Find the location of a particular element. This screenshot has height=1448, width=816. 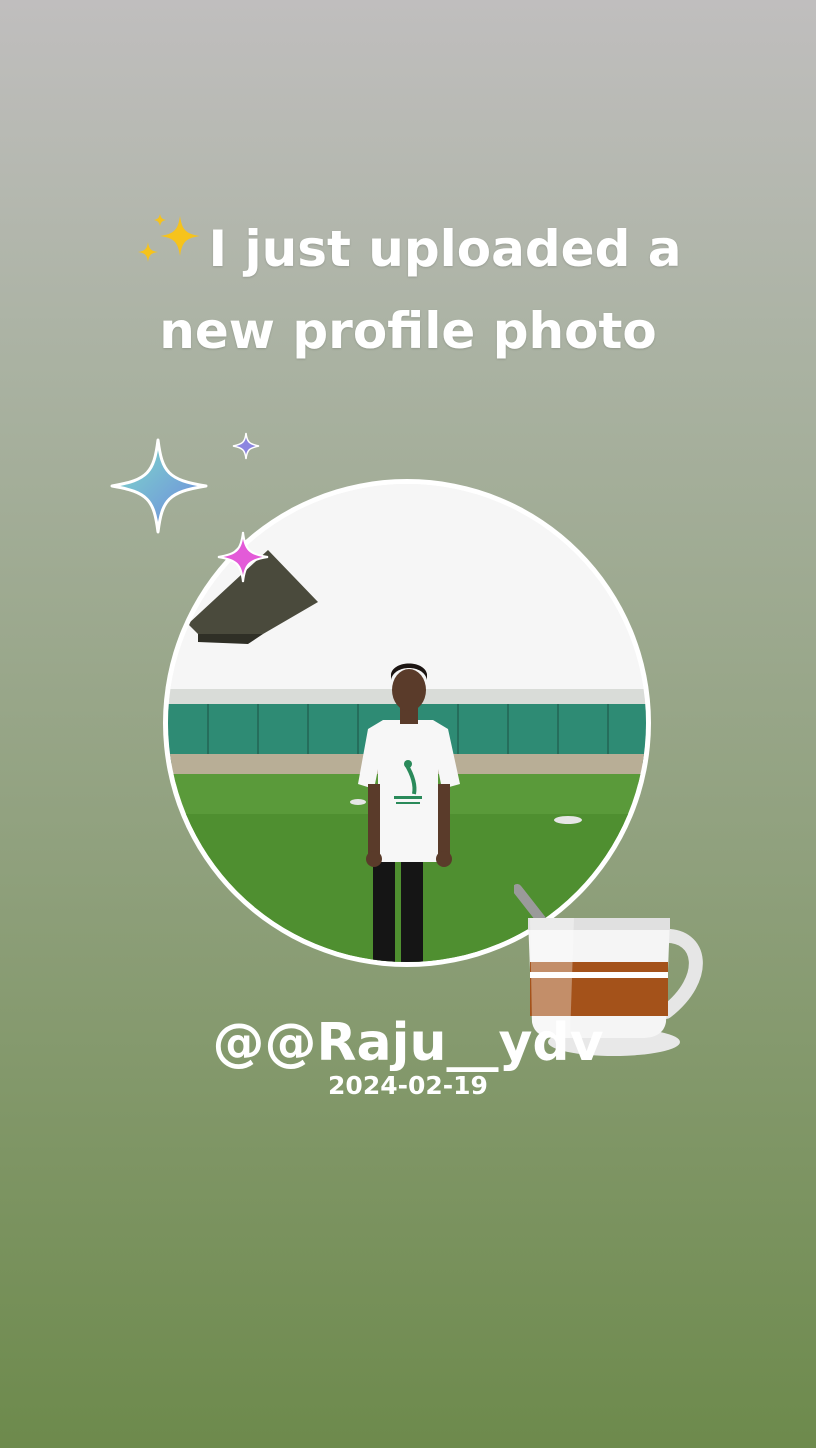

sparkles-emoji-icon is located at coordinates (171, 242).